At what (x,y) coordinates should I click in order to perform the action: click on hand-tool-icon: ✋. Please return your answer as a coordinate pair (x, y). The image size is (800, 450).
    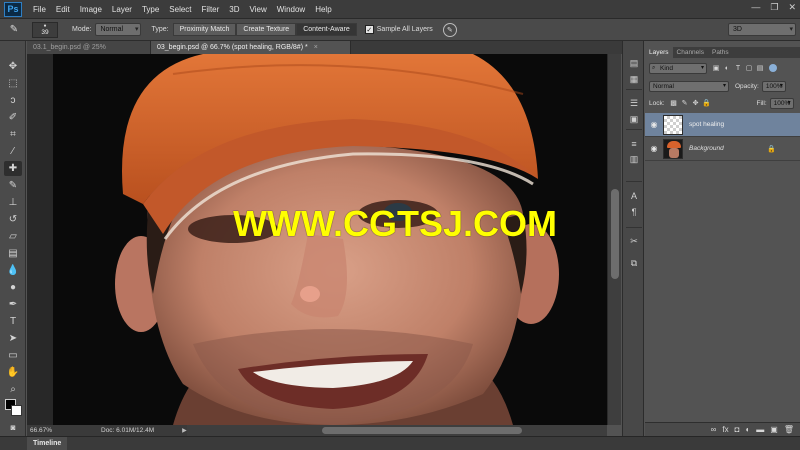
    Looking at the image, I should click on (13, 372).